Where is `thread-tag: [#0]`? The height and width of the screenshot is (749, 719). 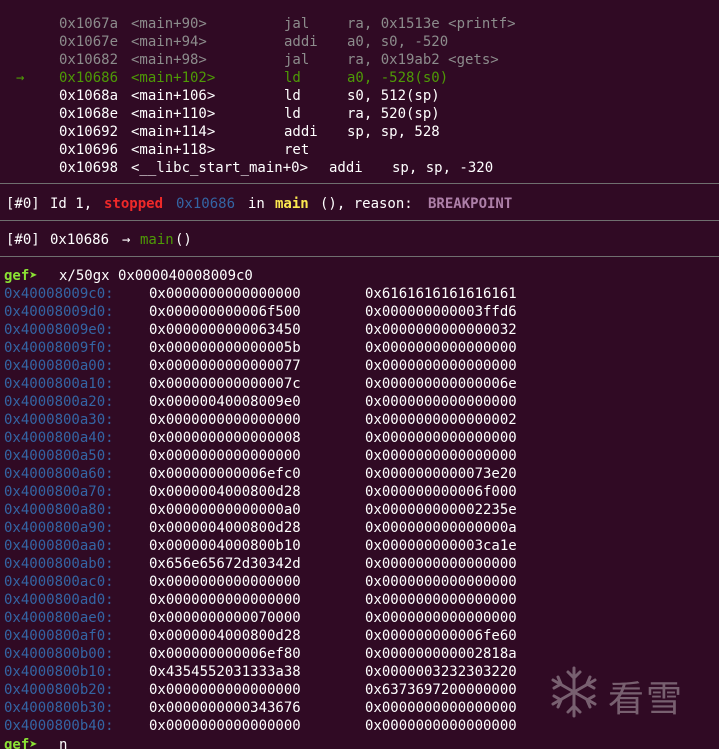 thread-tag: [#0] is located at coordinates (23, 204).